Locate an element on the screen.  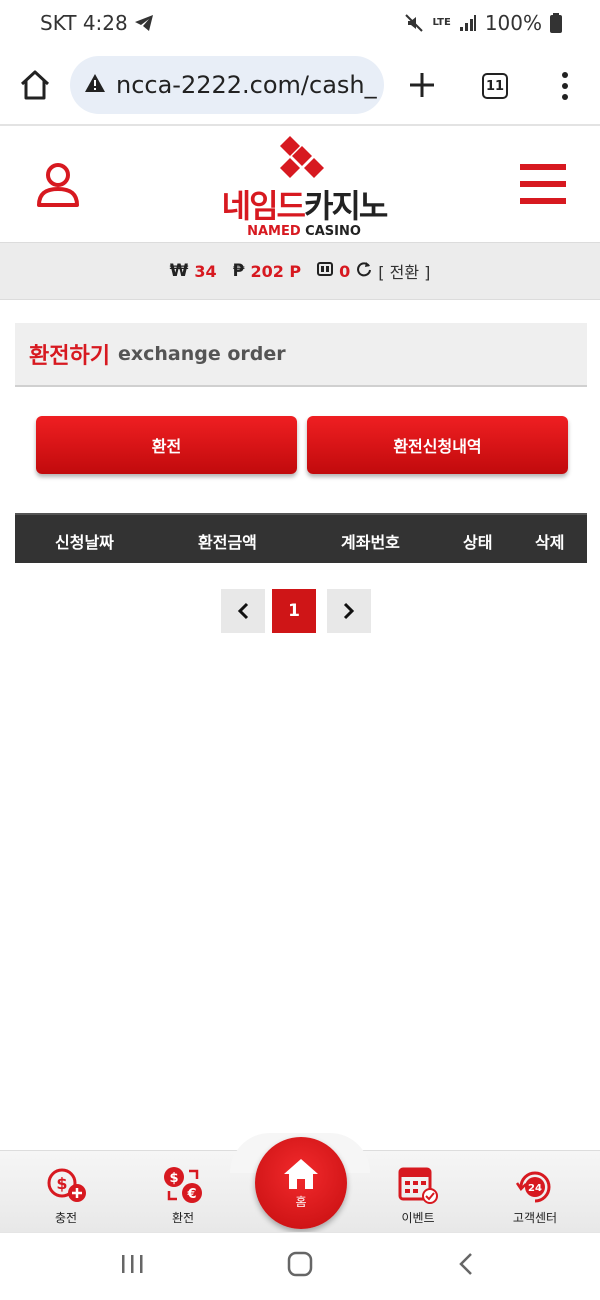
next-page-button is located at coordinates (349, 611).